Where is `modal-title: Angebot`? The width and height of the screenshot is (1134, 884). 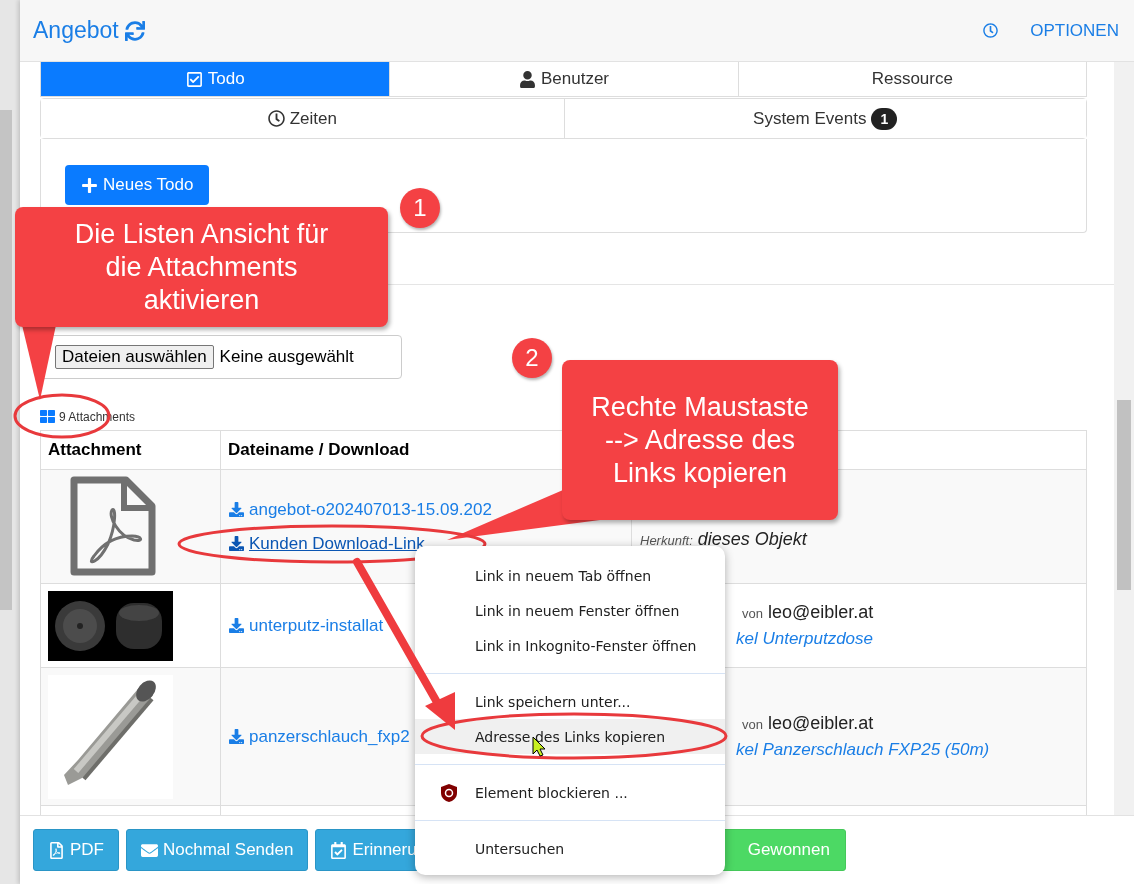
modal-title: Angebot is located at coordinates (76, 30).